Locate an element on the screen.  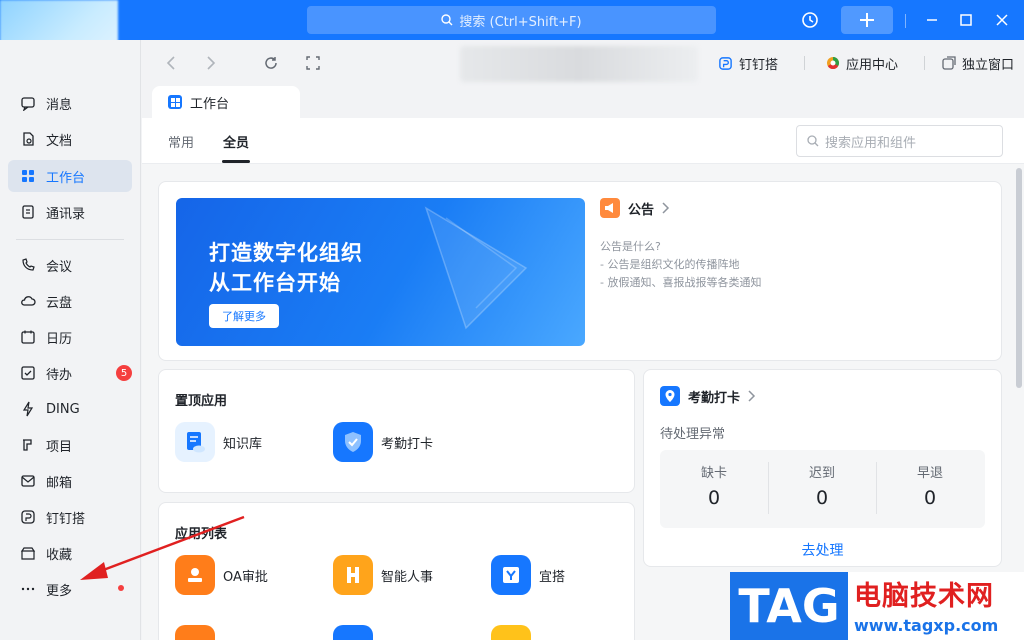
watermark-url: www.tagxp.com is located at coordinates (926, 625).